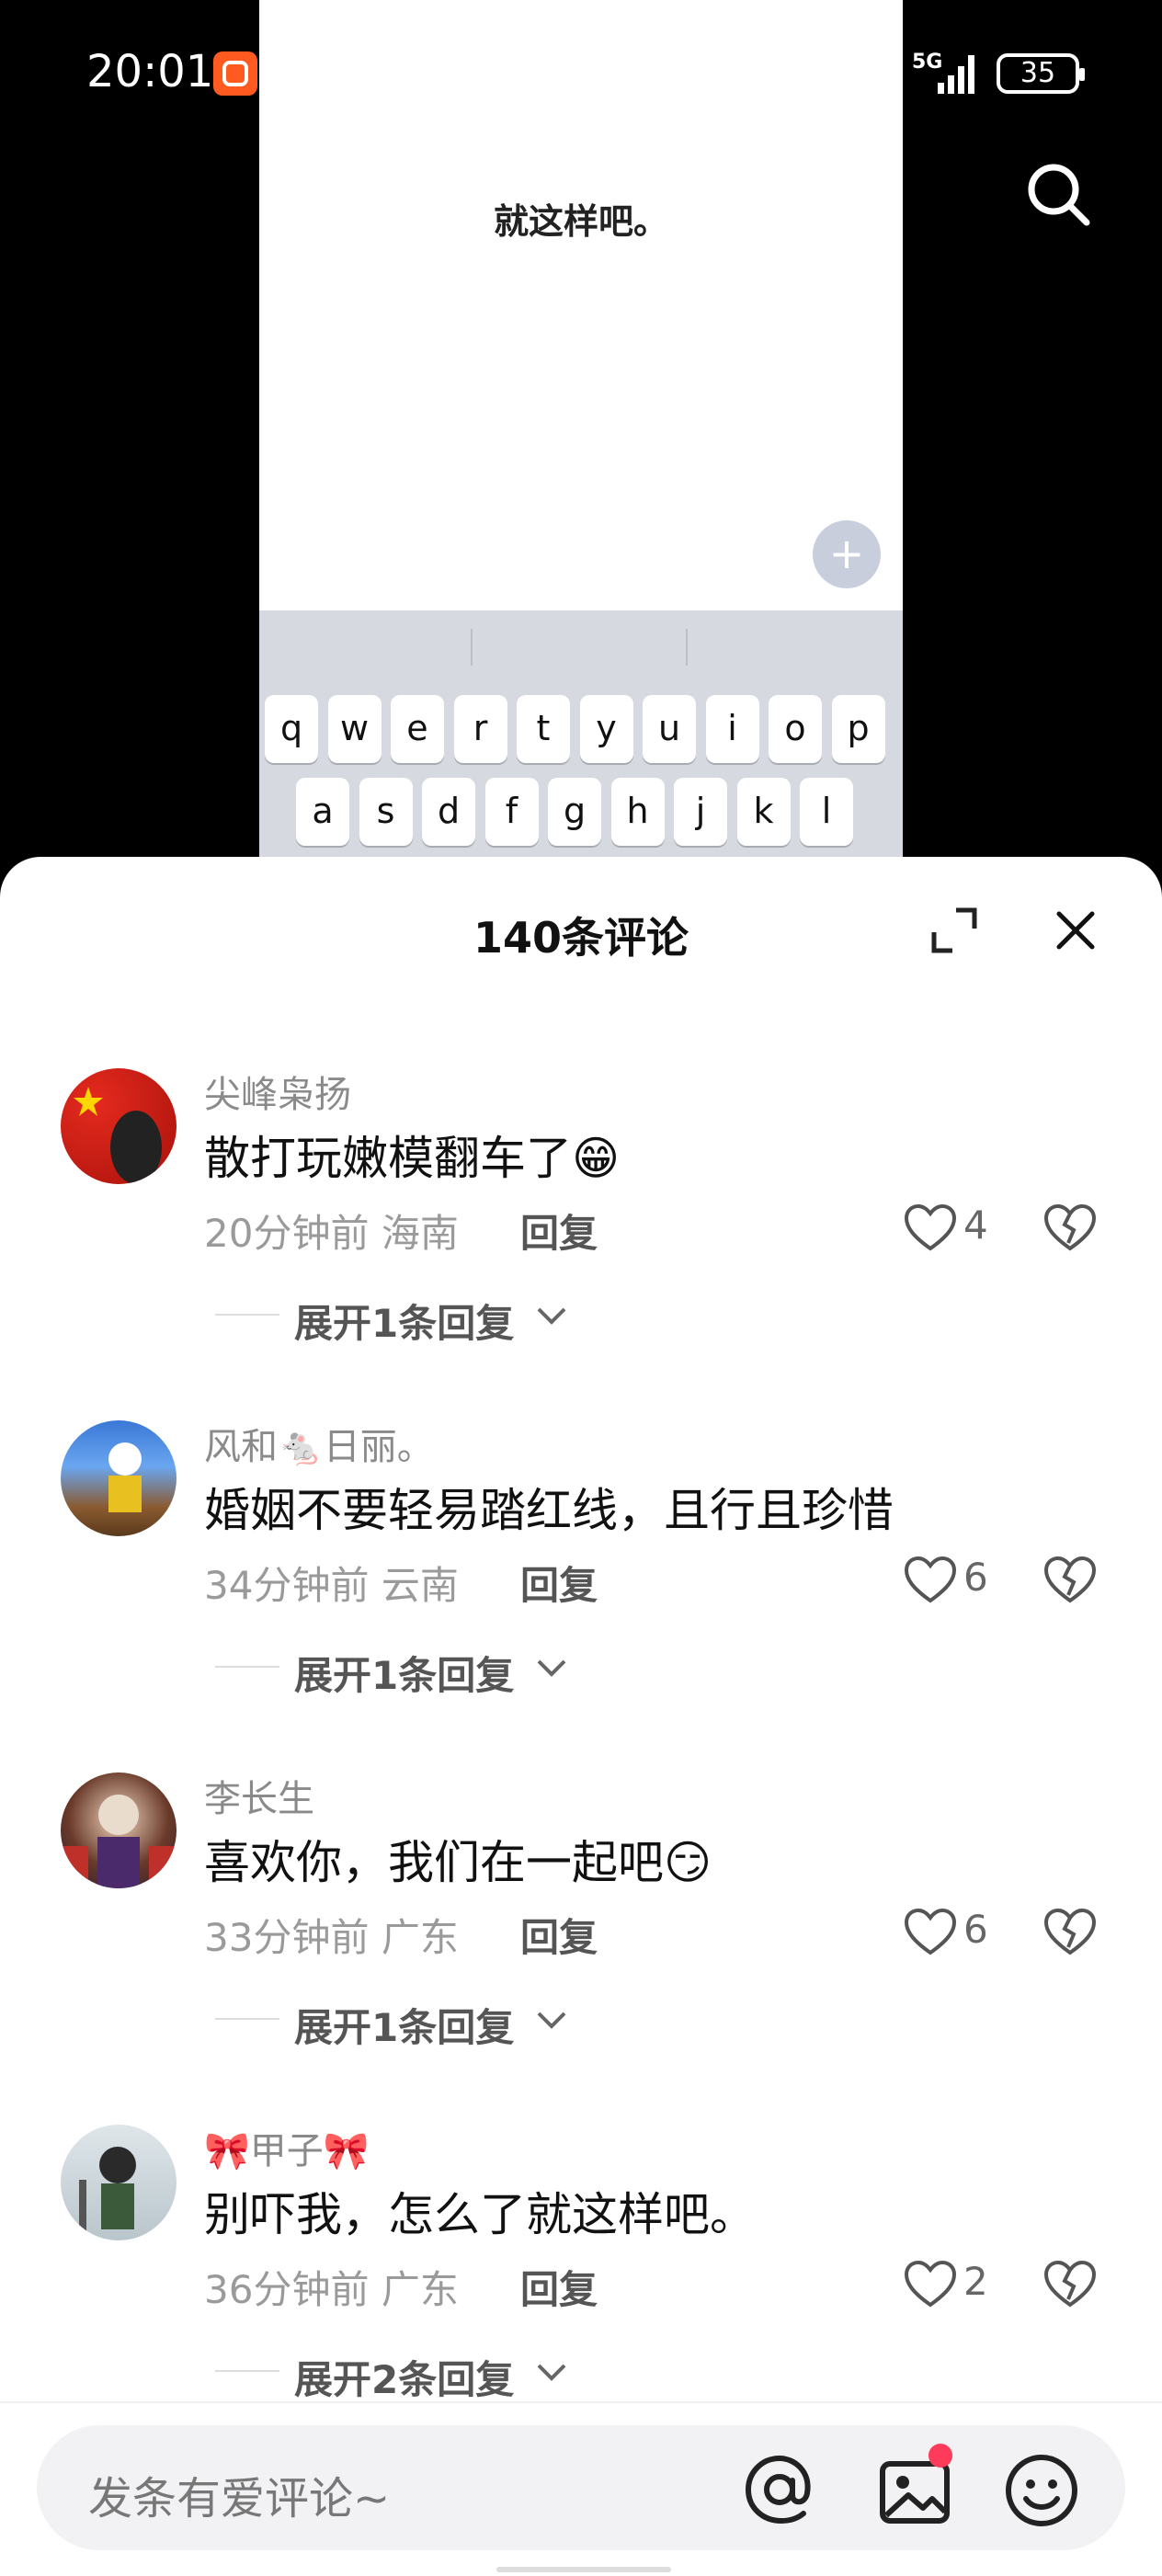  What do you see at coordinates (449, 812) in the screenshot?
I see `key-d: d` at bounding box center [449, 812].